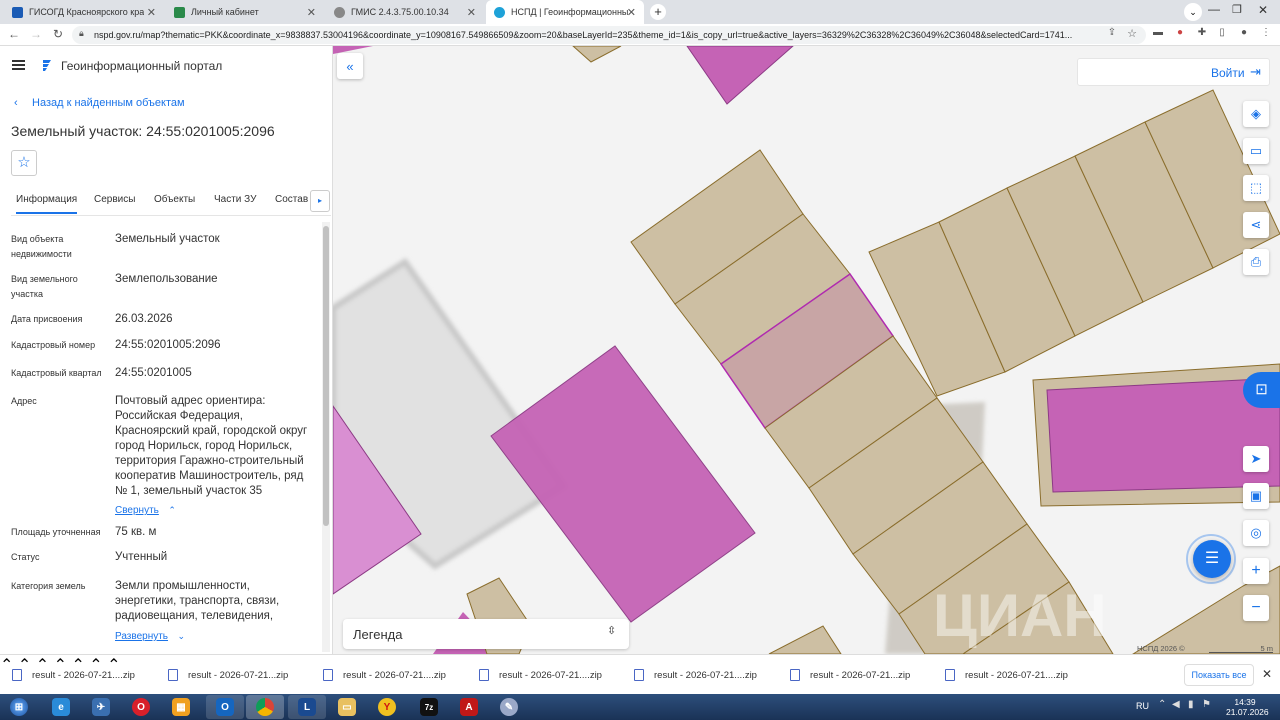 Image resolution: width=1280 pixels, height=720 pixels. Describe the element at coordinates (387, 707) in the screenshot. I see `taskbar-yandex: Y` at that location.